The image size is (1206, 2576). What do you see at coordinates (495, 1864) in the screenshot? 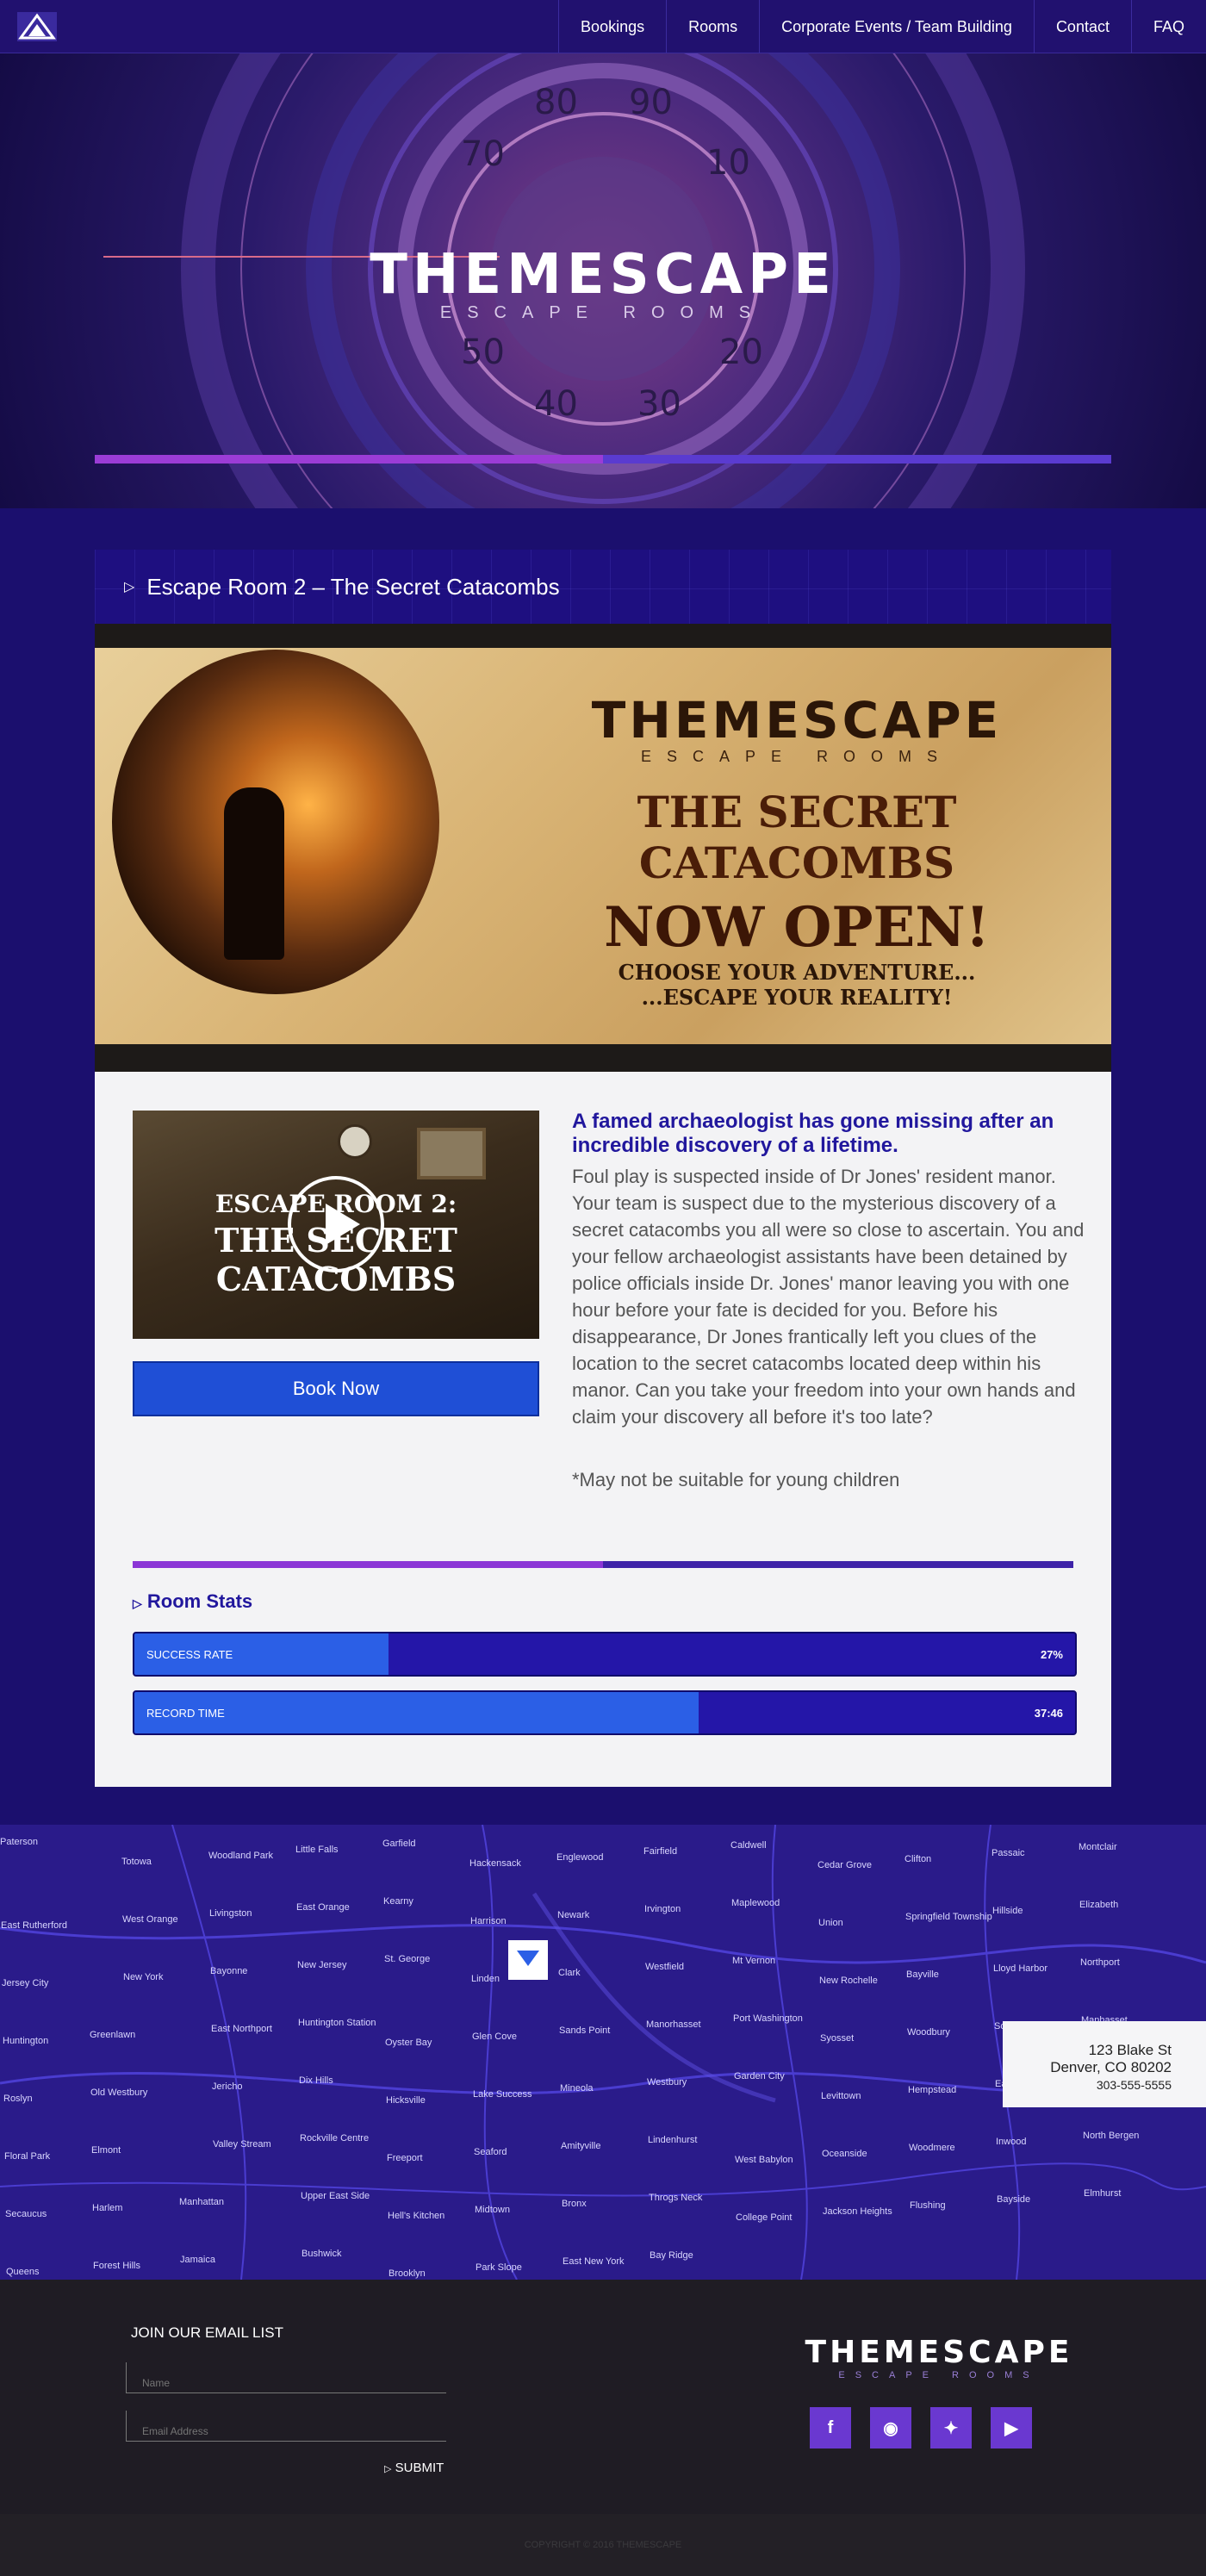
I see `map-place-label: Hackensack` at bounding box center [495, 1864].